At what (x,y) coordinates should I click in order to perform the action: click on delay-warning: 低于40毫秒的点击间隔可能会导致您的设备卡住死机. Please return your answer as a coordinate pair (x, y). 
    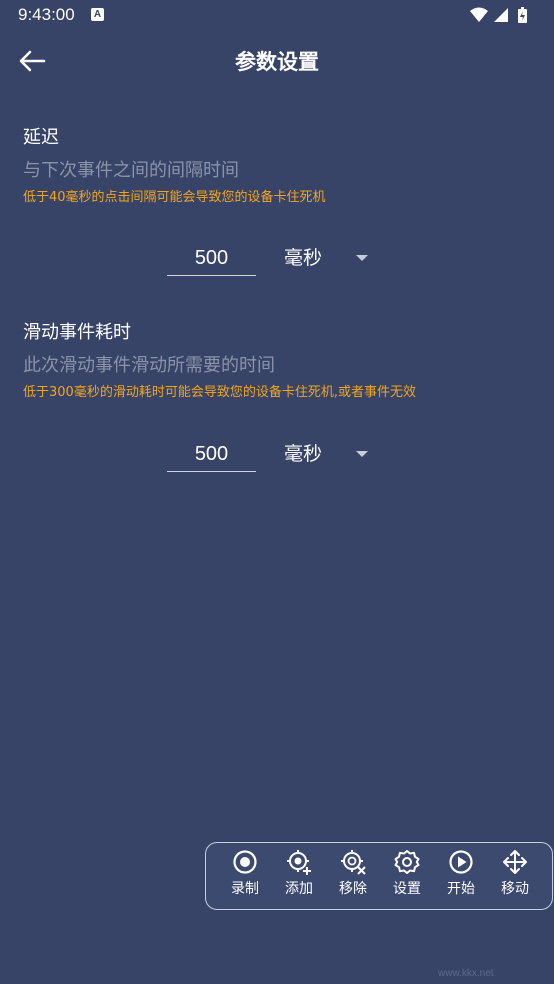
    Looking at the image, I should click on (174, 197).